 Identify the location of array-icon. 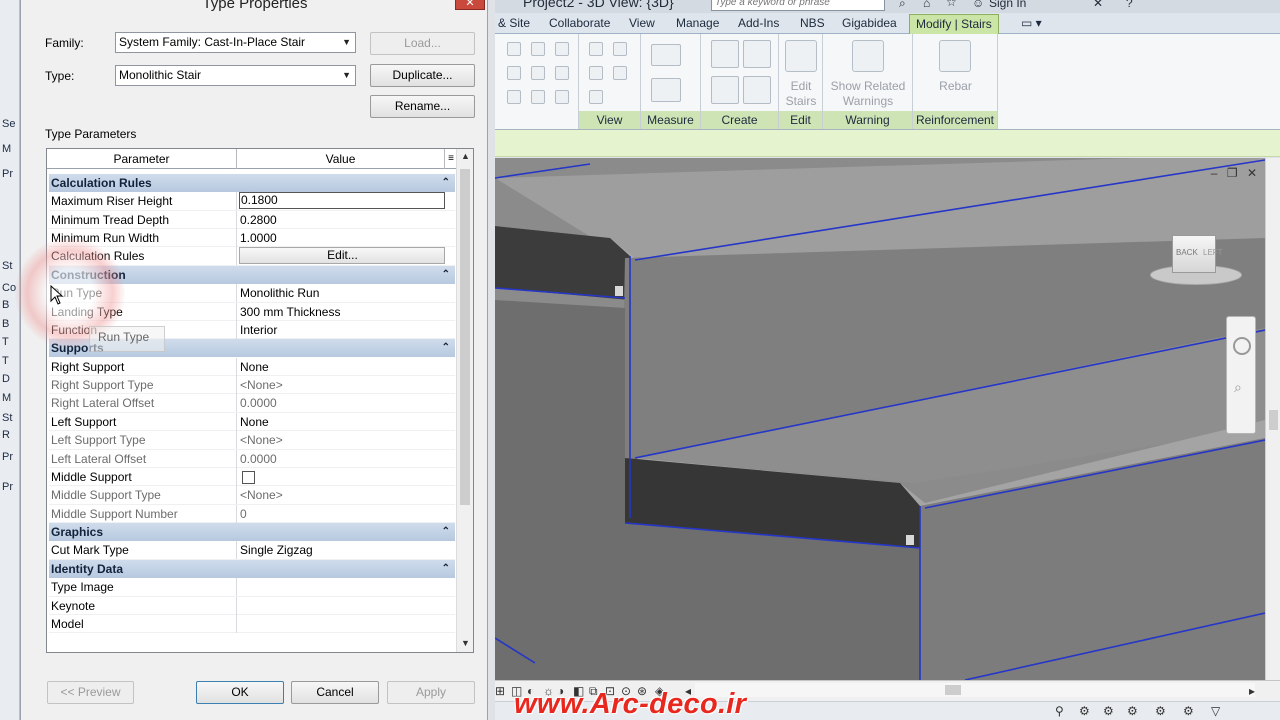
(538, 97).